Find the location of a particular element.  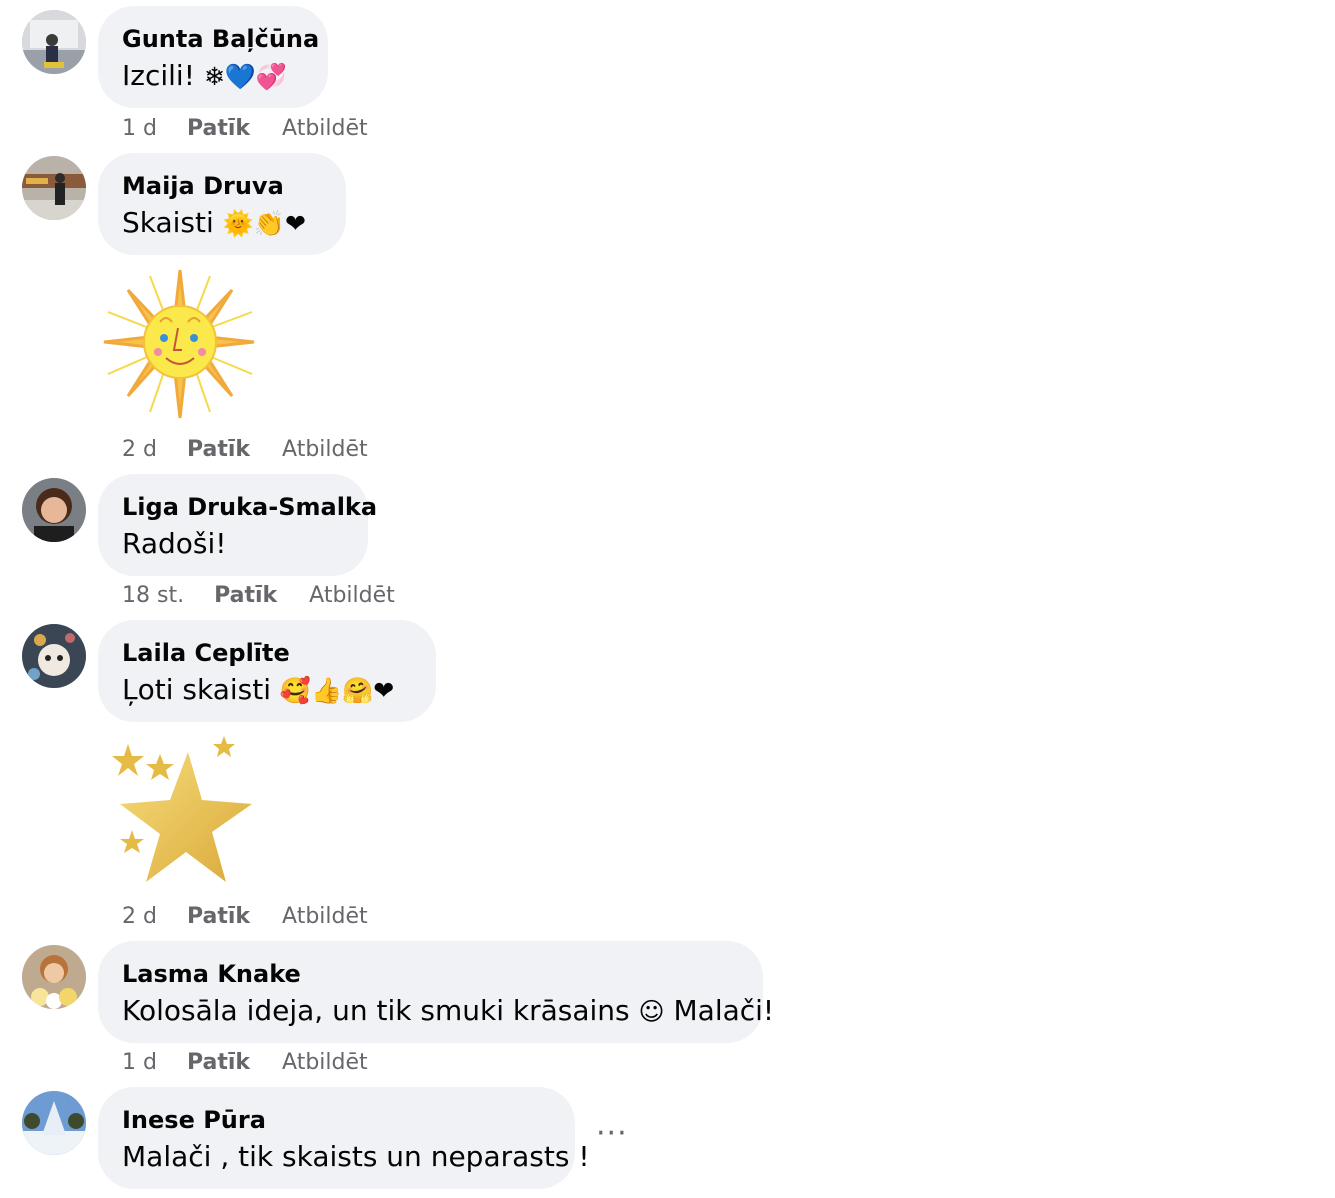

comment-text: Malači , tik skaists un neparasts ! is located at coordinates (356, 1156).